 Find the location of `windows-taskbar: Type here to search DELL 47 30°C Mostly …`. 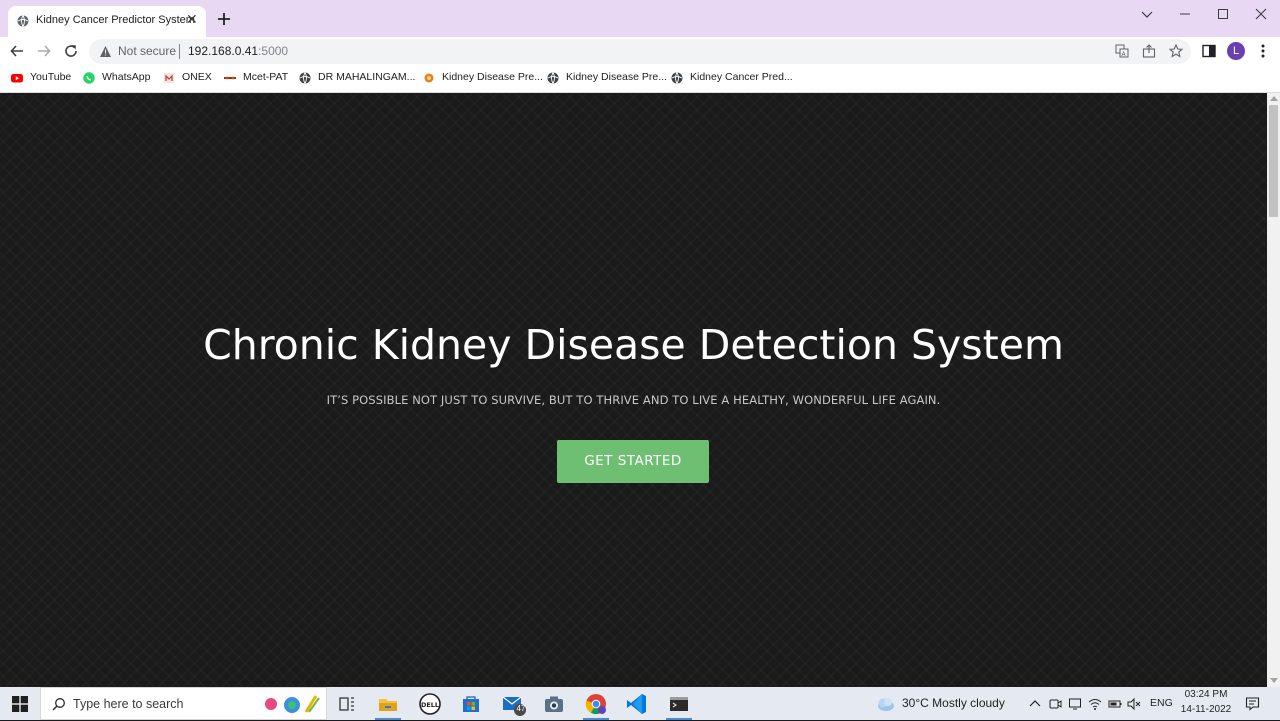

windows-taskbar: Type here to search DELL 47 30°C Mostly … is located at coordinates (640, 703).